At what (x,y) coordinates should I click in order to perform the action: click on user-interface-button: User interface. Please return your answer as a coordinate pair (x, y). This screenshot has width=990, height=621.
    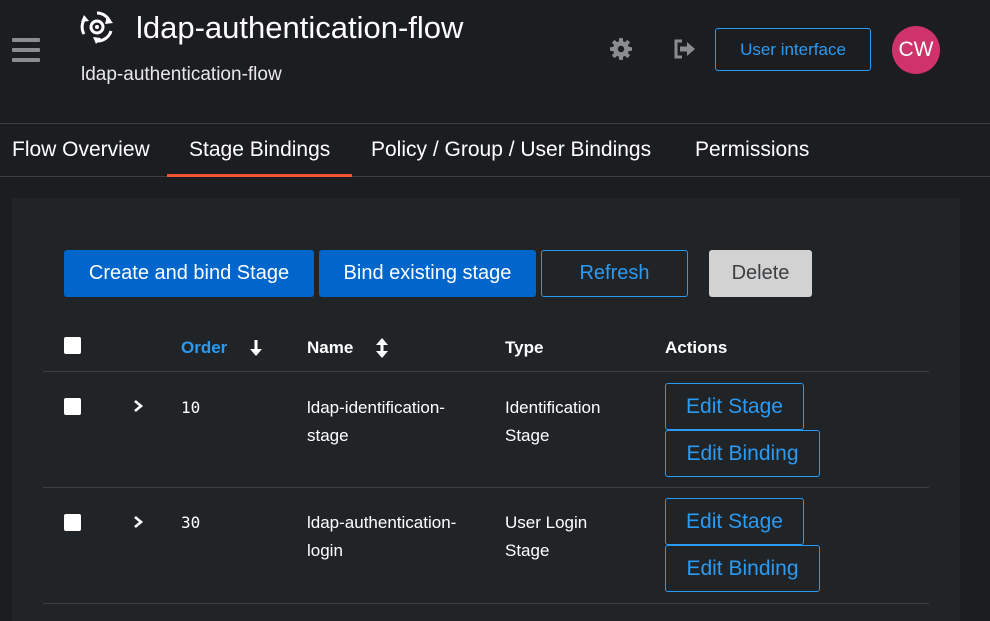
    Looking at the image, I should click on (793, 49).